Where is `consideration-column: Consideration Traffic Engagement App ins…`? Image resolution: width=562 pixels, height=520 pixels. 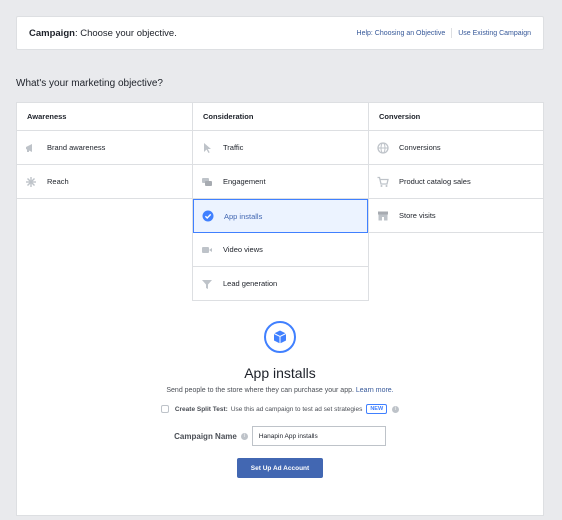
consideration-column: Consideration Traffic Engagement App ins… is located at coordinates (281, 202).